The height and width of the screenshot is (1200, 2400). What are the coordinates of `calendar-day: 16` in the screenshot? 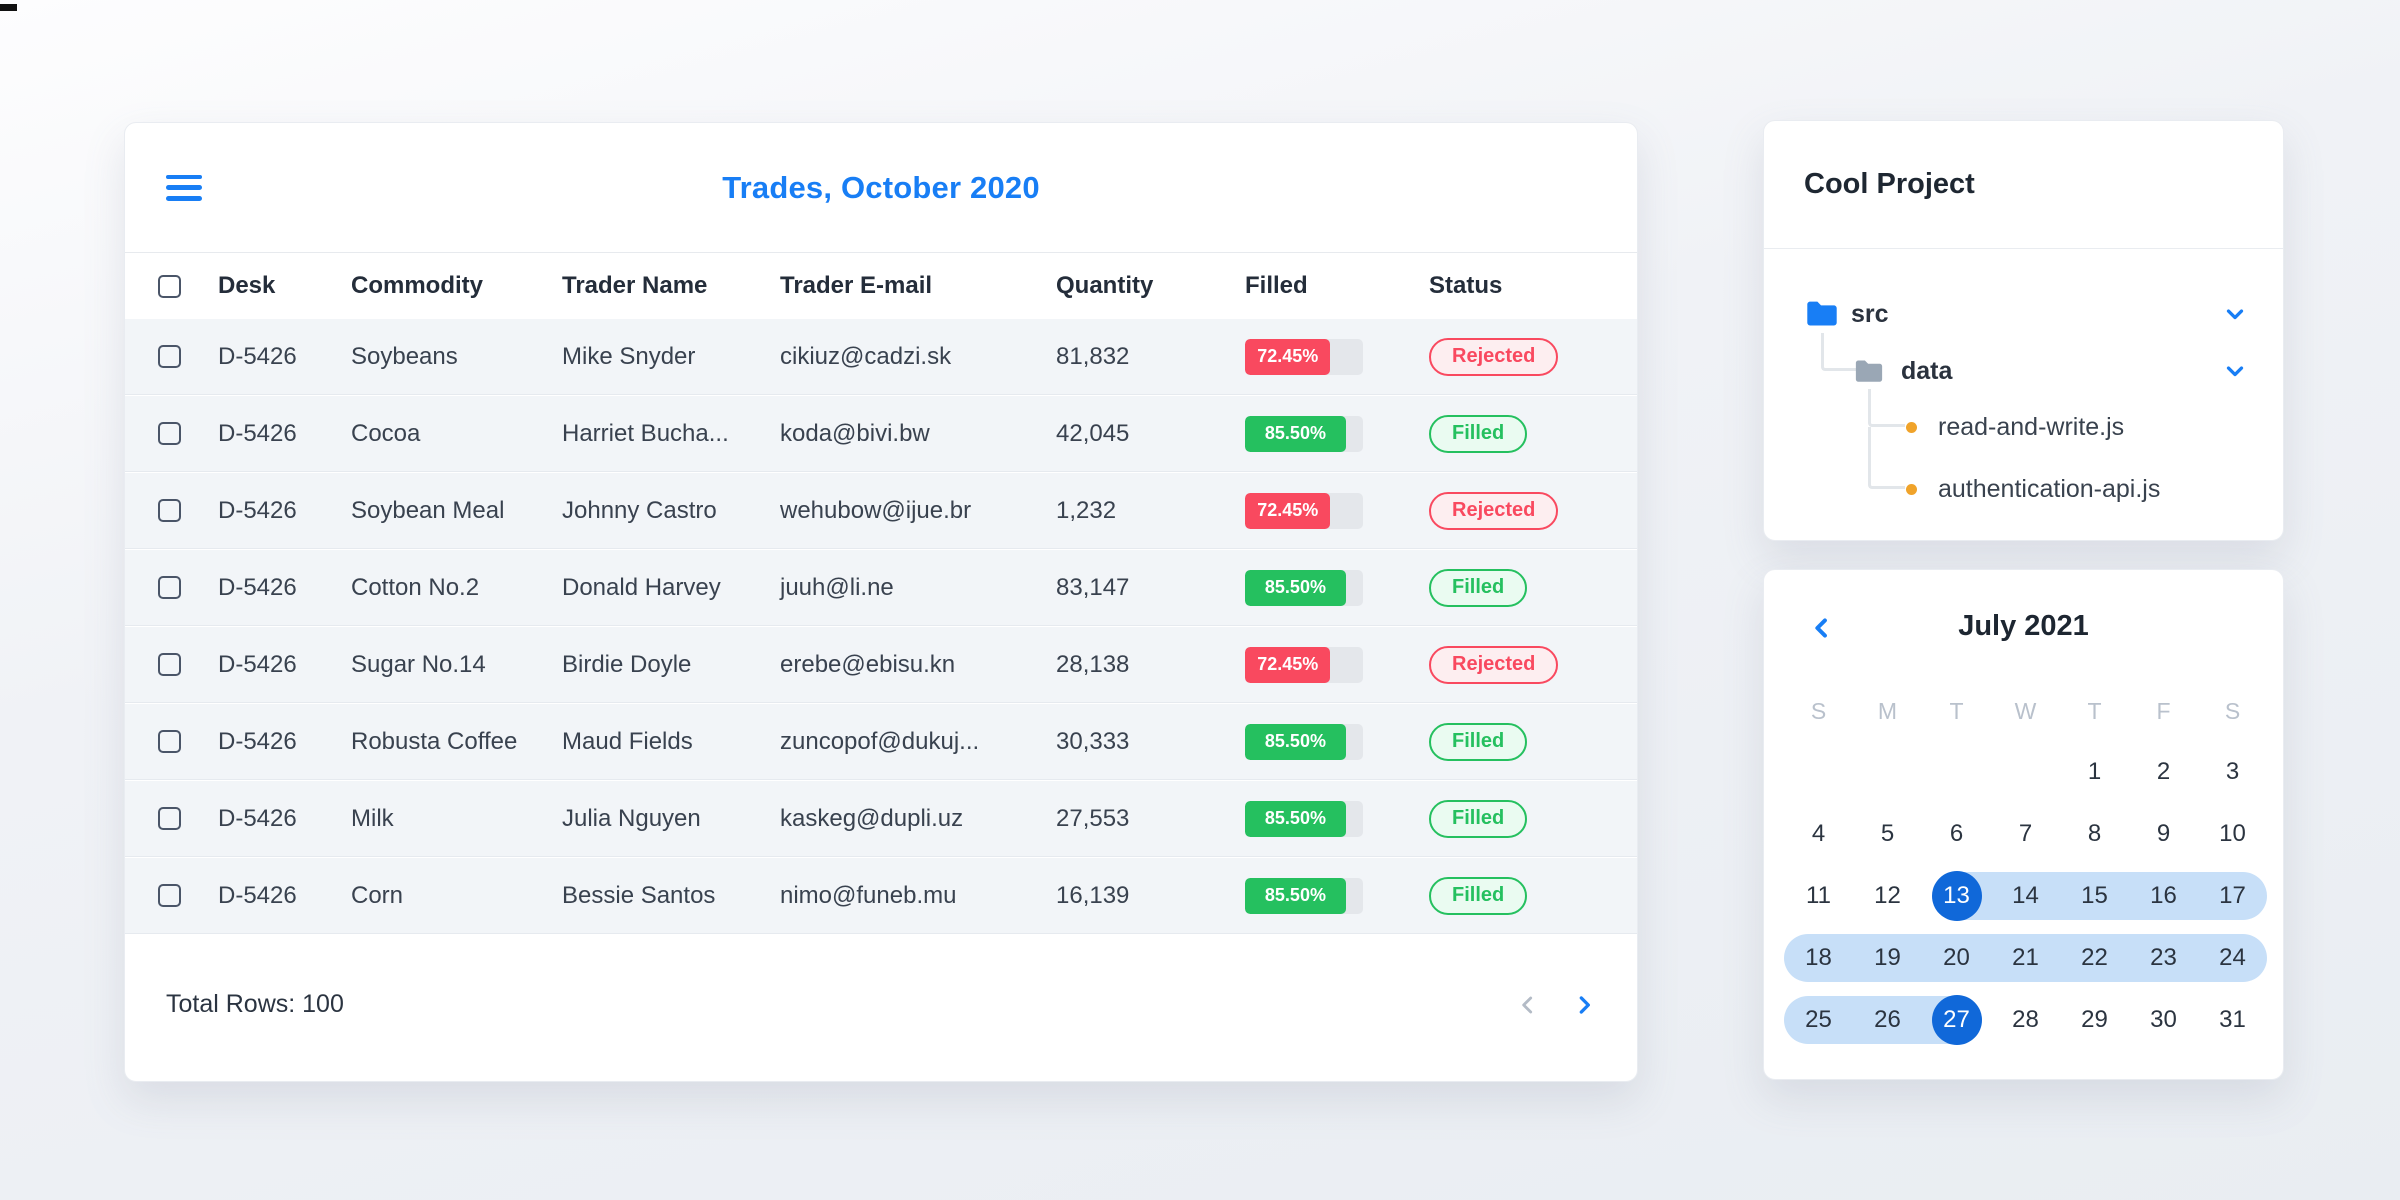 It's located at (2163, 896).